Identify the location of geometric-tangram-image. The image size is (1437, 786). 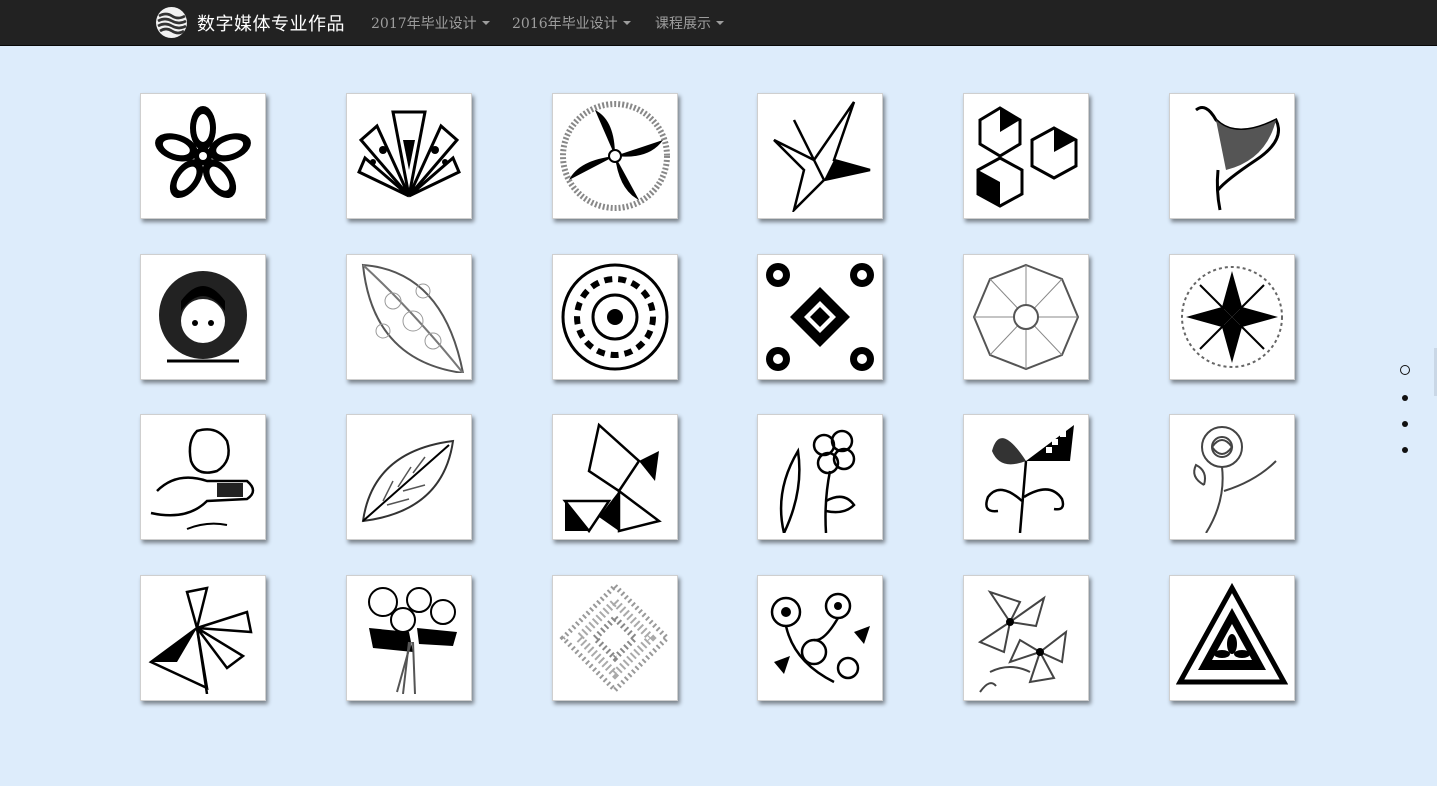
(612, 477).